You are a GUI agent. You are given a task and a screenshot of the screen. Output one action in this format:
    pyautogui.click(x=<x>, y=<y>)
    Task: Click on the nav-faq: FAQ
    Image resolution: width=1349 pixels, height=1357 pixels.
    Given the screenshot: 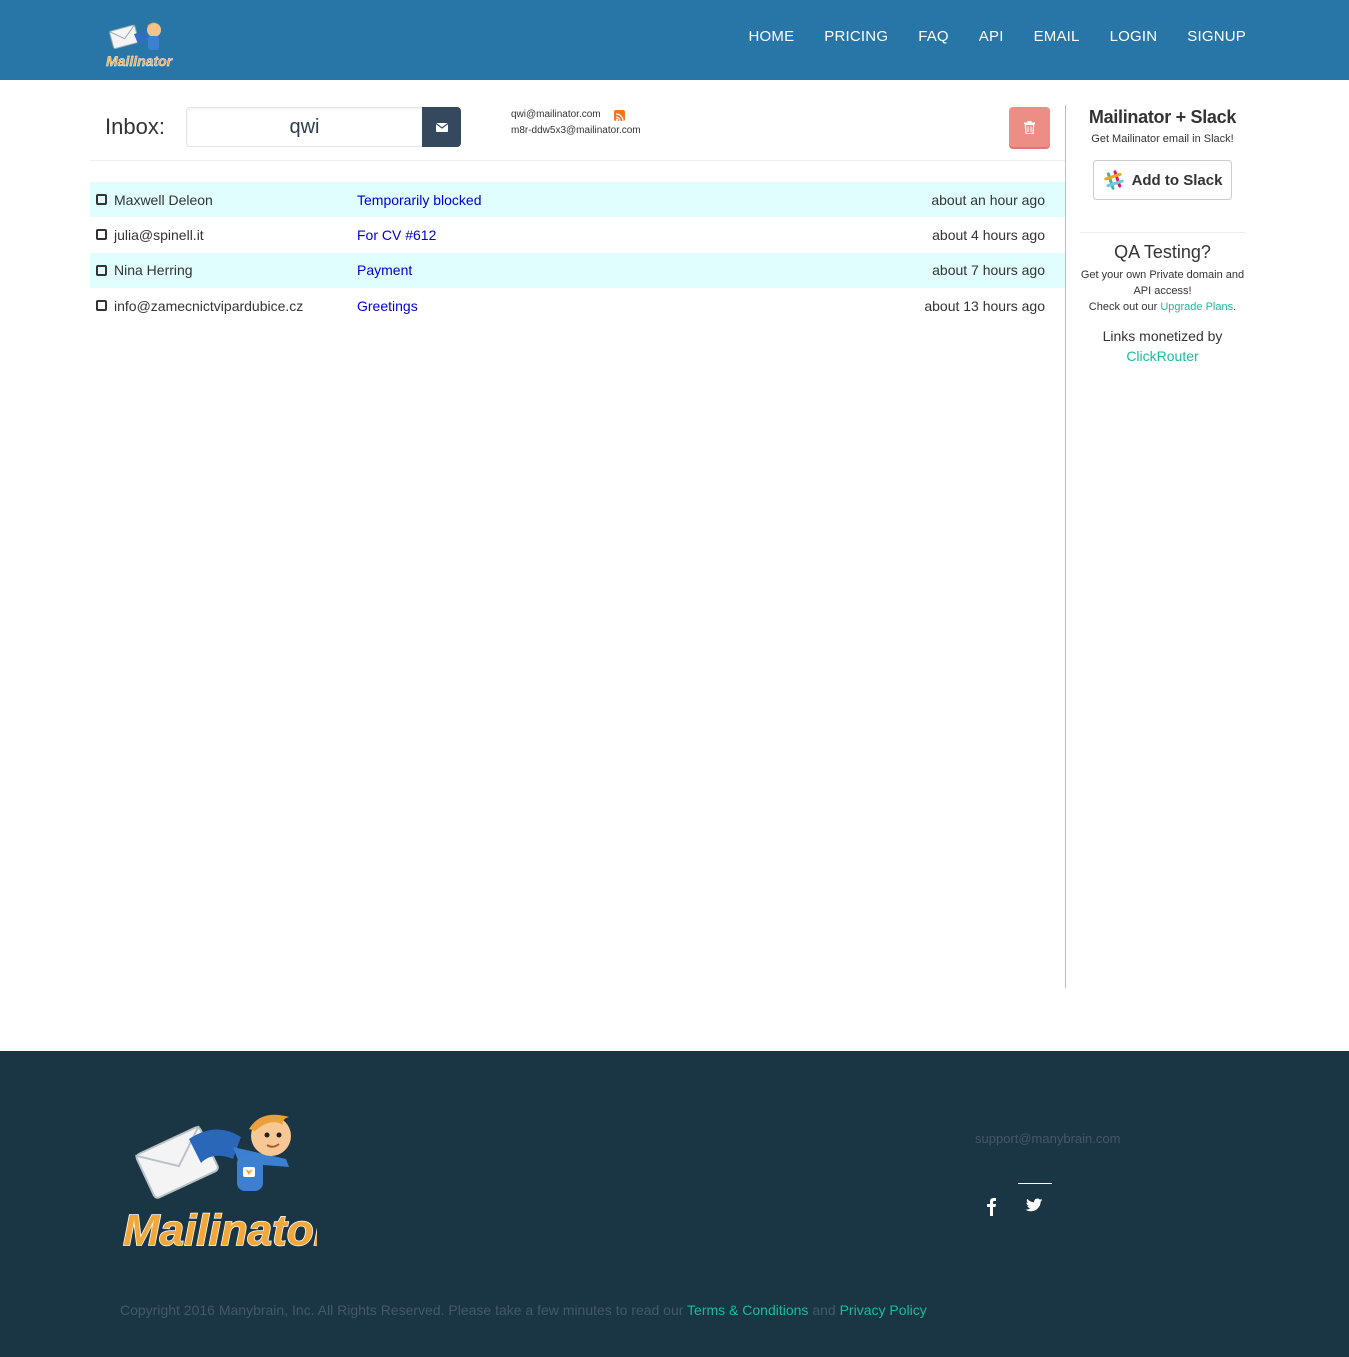 What is the action you would take?
    pyautogui.click(x=933, y=37)
    